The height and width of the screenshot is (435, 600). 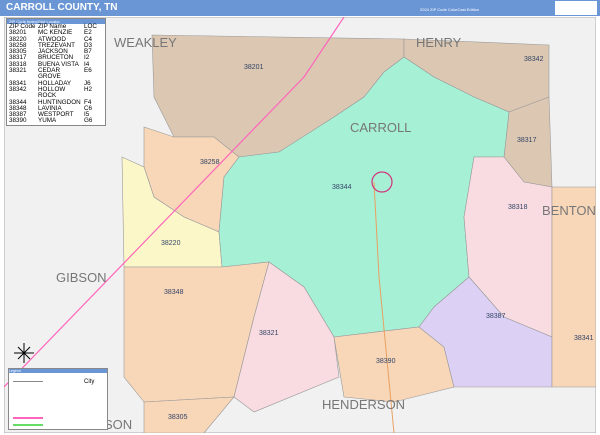 I want to click on county-label-madison: SON, so click(x=118, y=424).